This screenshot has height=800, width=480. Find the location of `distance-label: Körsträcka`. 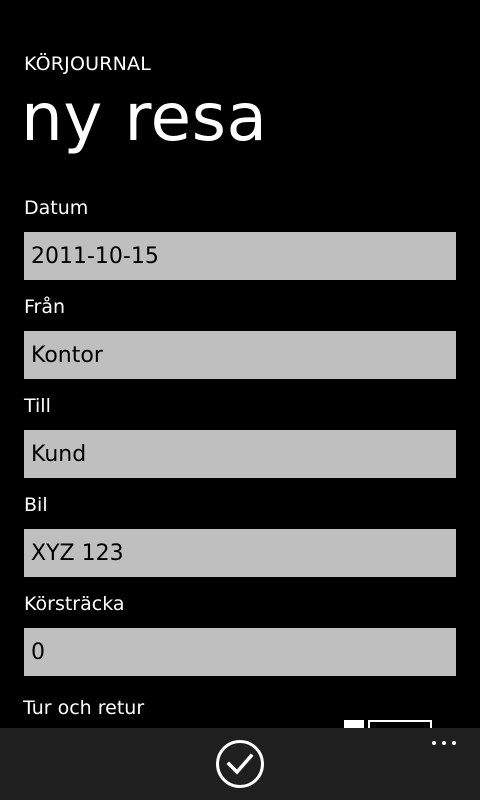

distance-label: Körsträcka is located at coordinates (74, 604).